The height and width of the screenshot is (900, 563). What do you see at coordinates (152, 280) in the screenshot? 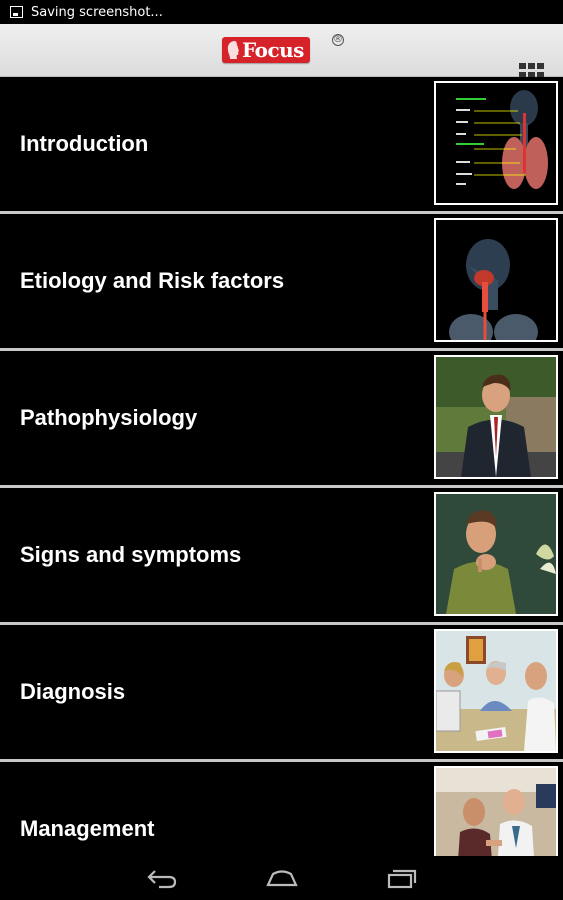
I see `topic-label: Etiology and Risk factors` at bounding box center [152, 280].